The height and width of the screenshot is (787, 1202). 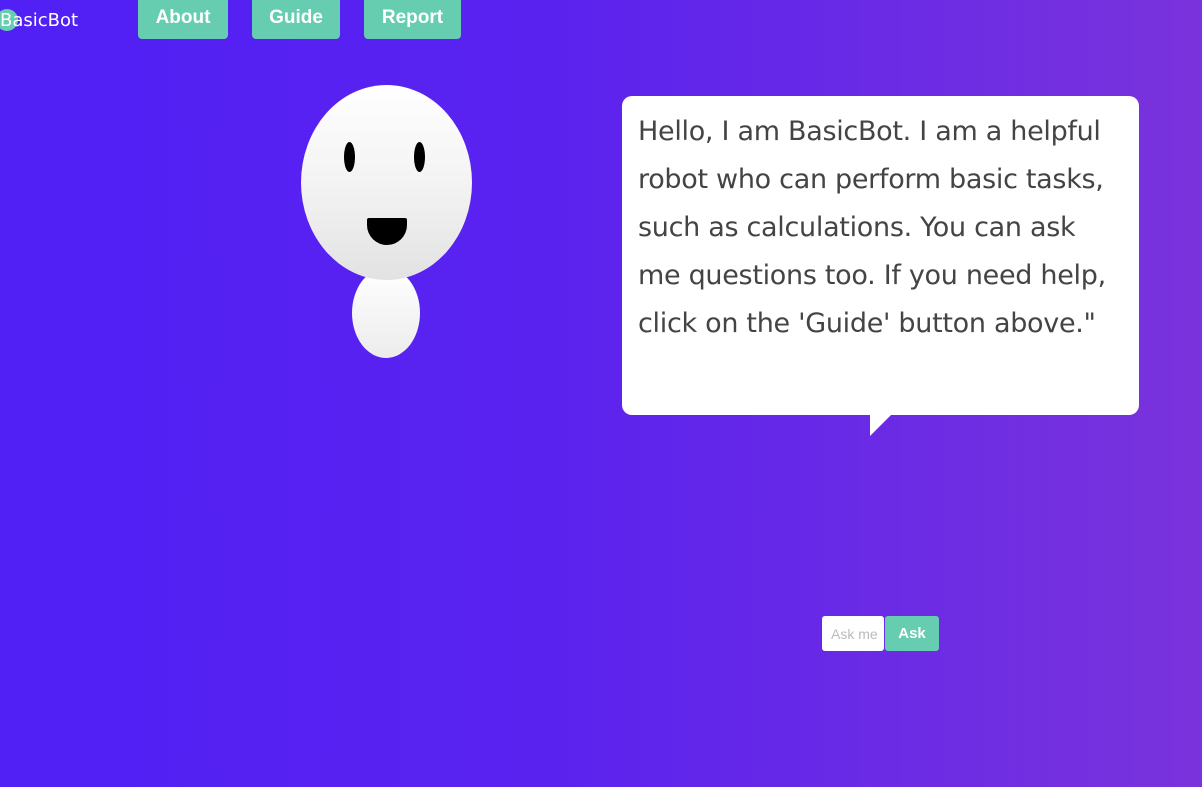 What do you see at coordinates (412, 19) in the screenshot?
I see `report-button: Report` at bounding box center [412, 19].